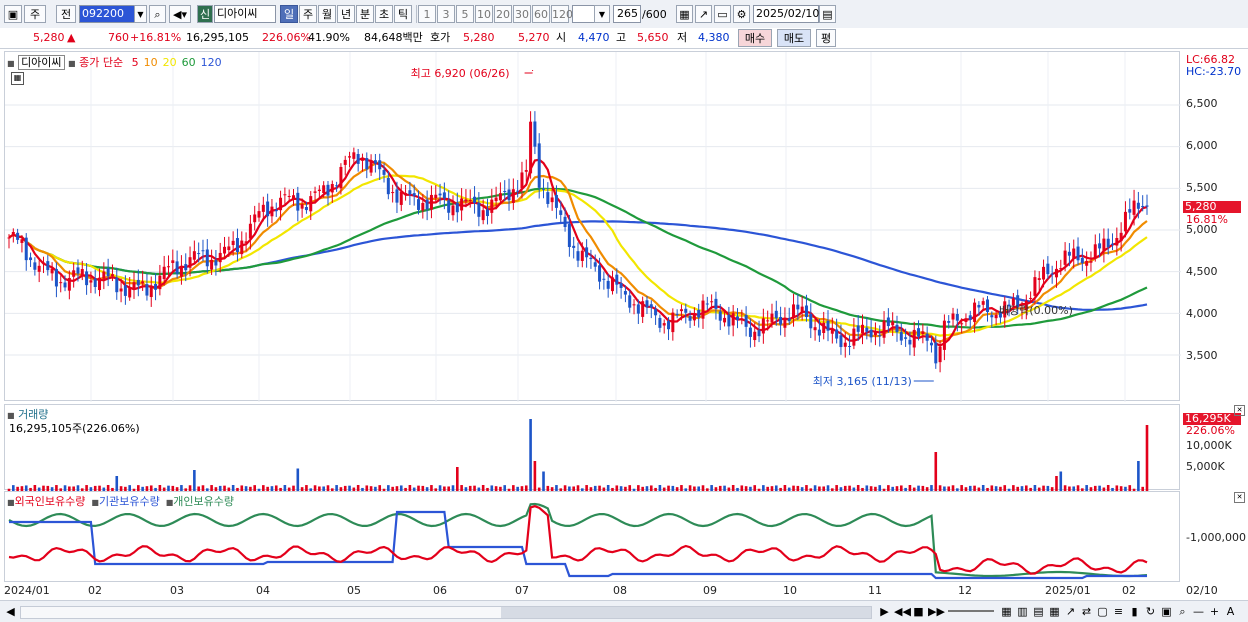 Image resolution: width=1248 pixels, height=622 pixels. I want to click on calendar-icon: ▤, so click(827, 14).